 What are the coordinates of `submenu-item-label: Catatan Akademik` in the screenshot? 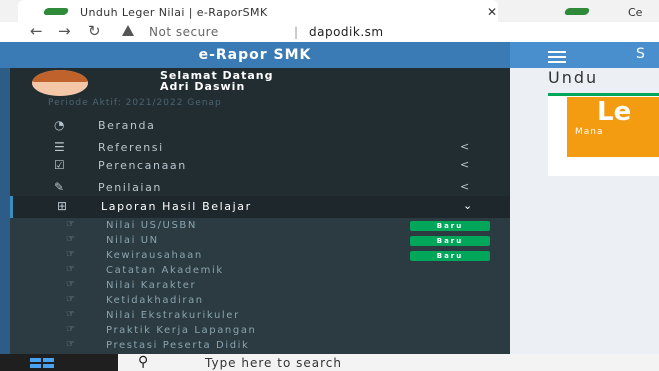 It's located at (165, 270).